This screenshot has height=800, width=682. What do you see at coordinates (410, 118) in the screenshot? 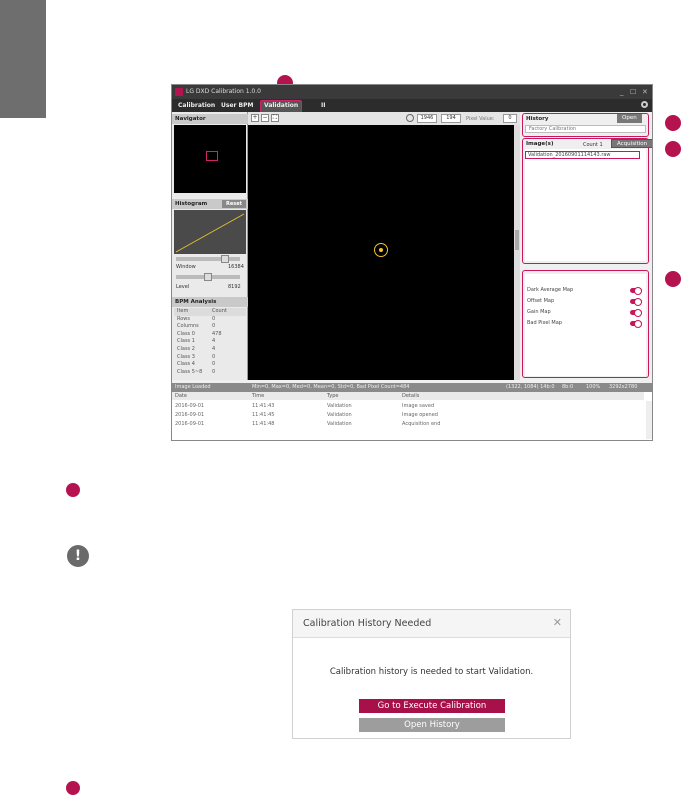
I see `magnifier-icon` at bounding box center [410, 118].